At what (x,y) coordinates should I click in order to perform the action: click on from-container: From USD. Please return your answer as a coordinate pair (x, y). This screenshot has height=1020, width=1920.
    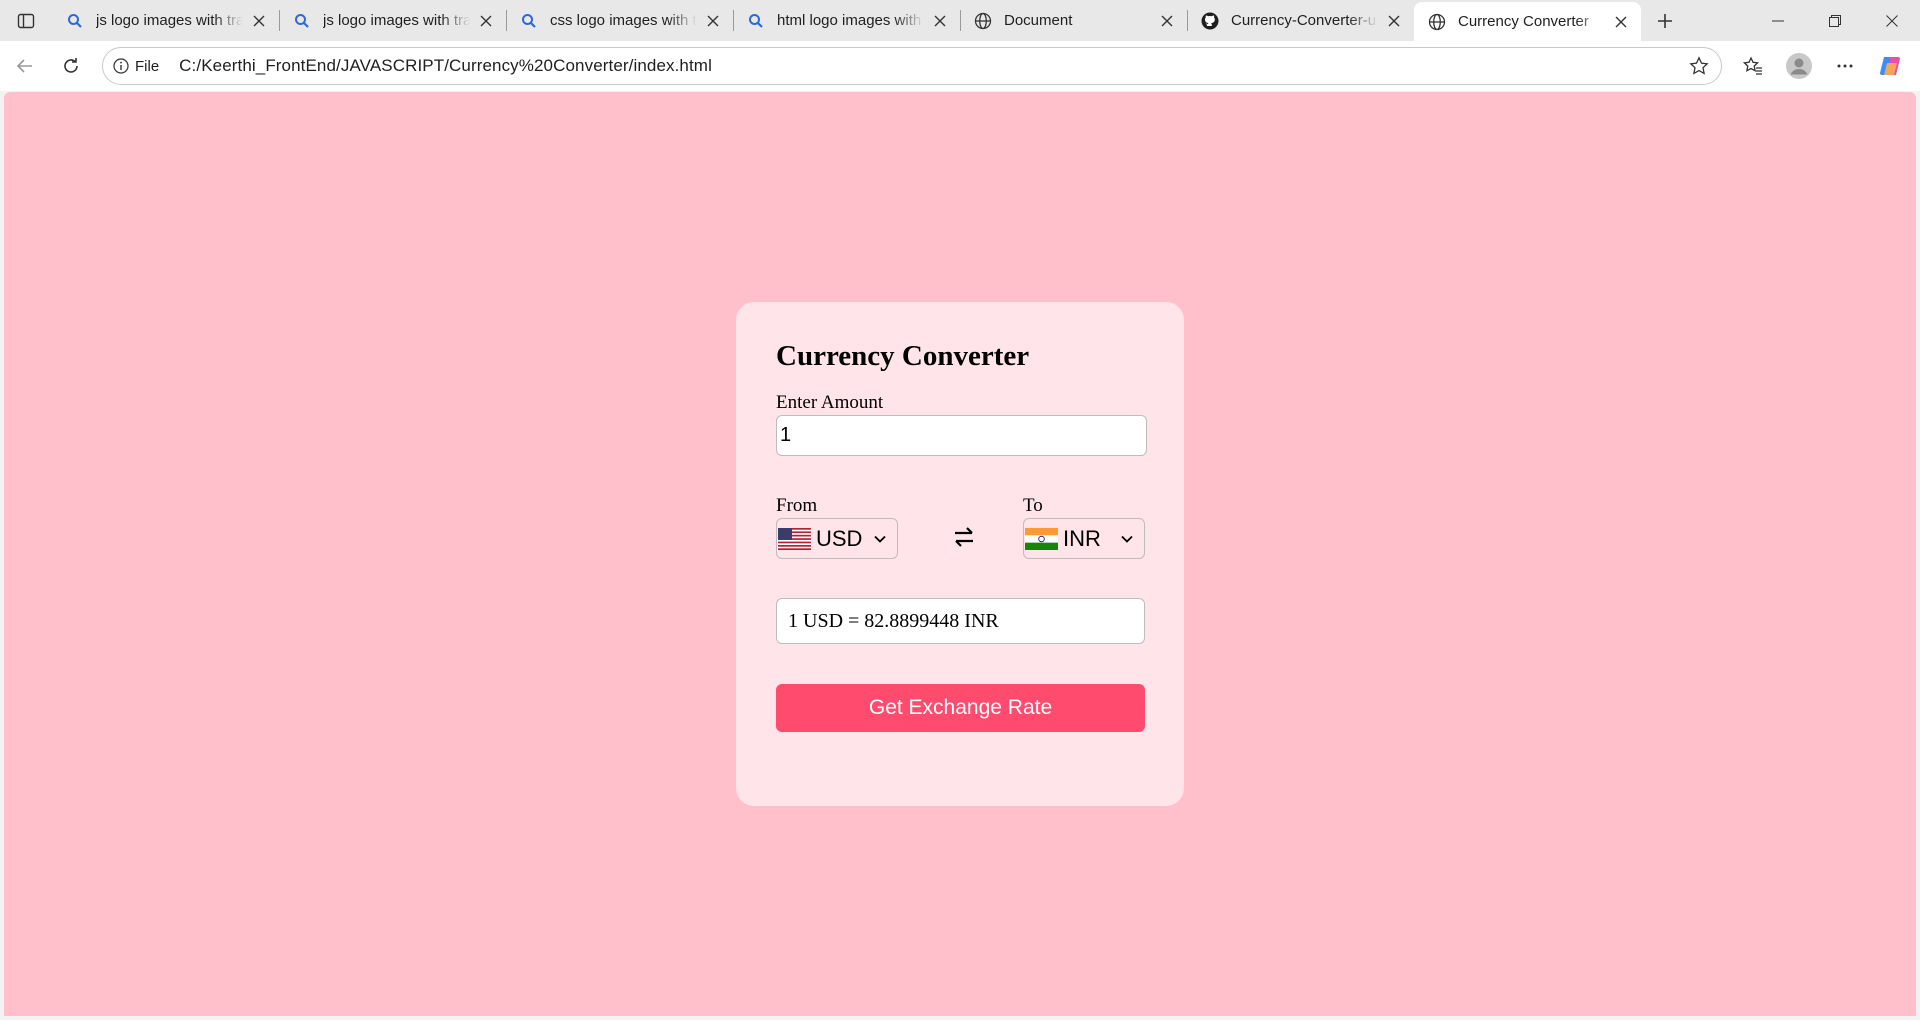
    Looking at the image, I should click on (837, 527).